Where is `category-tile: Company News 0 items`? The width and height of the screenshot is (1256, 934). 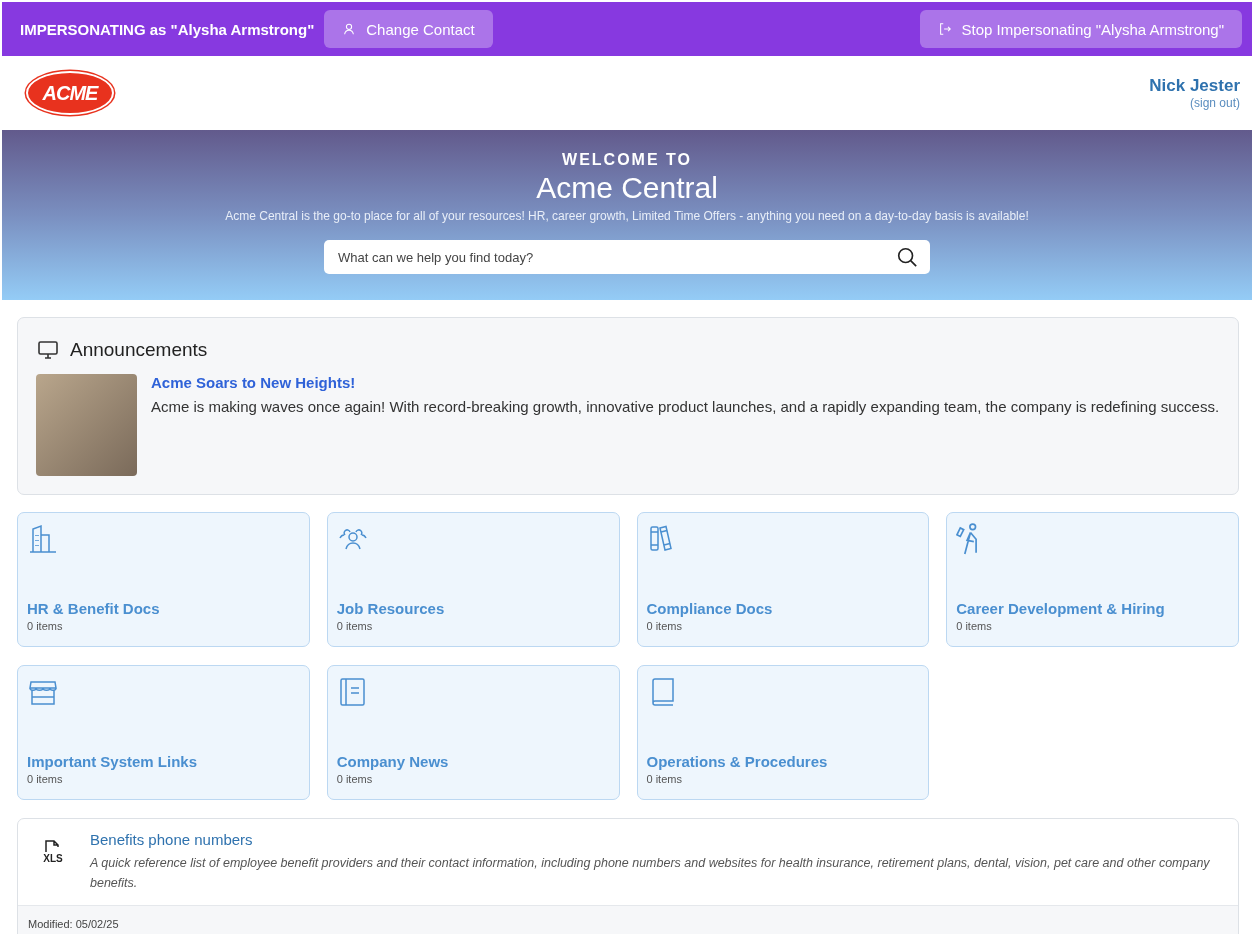 category-tile: Company News 0 items is located at coordinates (473, 732).